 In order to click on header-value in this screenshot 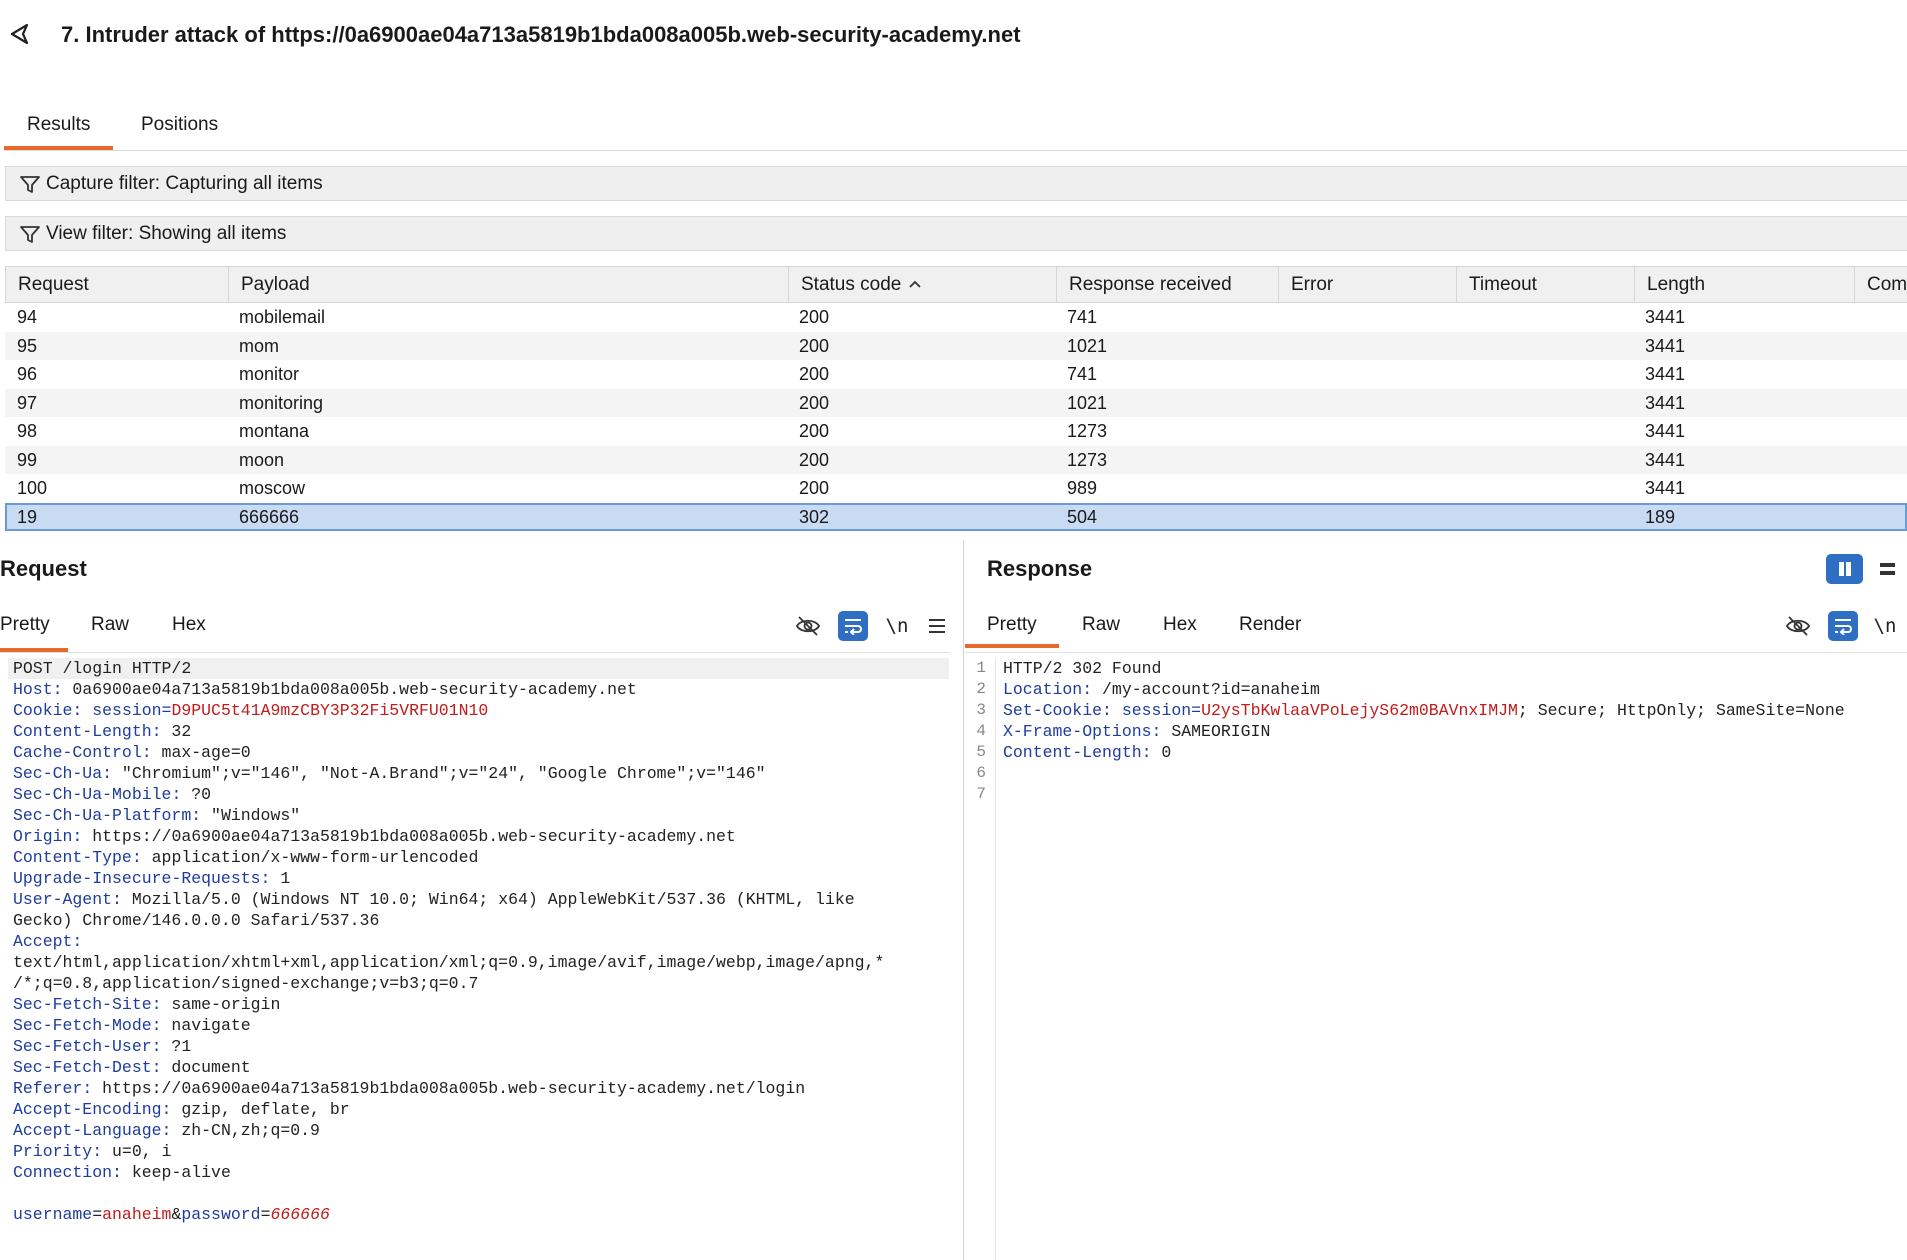, I will do `click(87, 710)`.